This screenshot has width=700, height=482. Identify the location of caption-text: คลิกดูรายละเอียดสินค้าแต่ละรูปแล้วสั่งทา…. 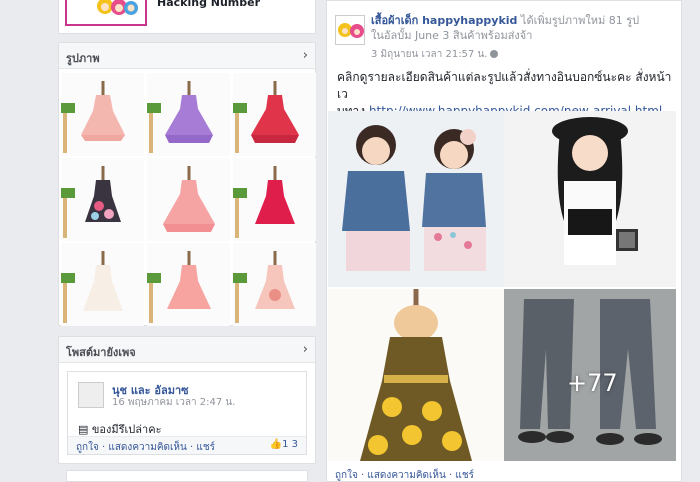
(504, 85).